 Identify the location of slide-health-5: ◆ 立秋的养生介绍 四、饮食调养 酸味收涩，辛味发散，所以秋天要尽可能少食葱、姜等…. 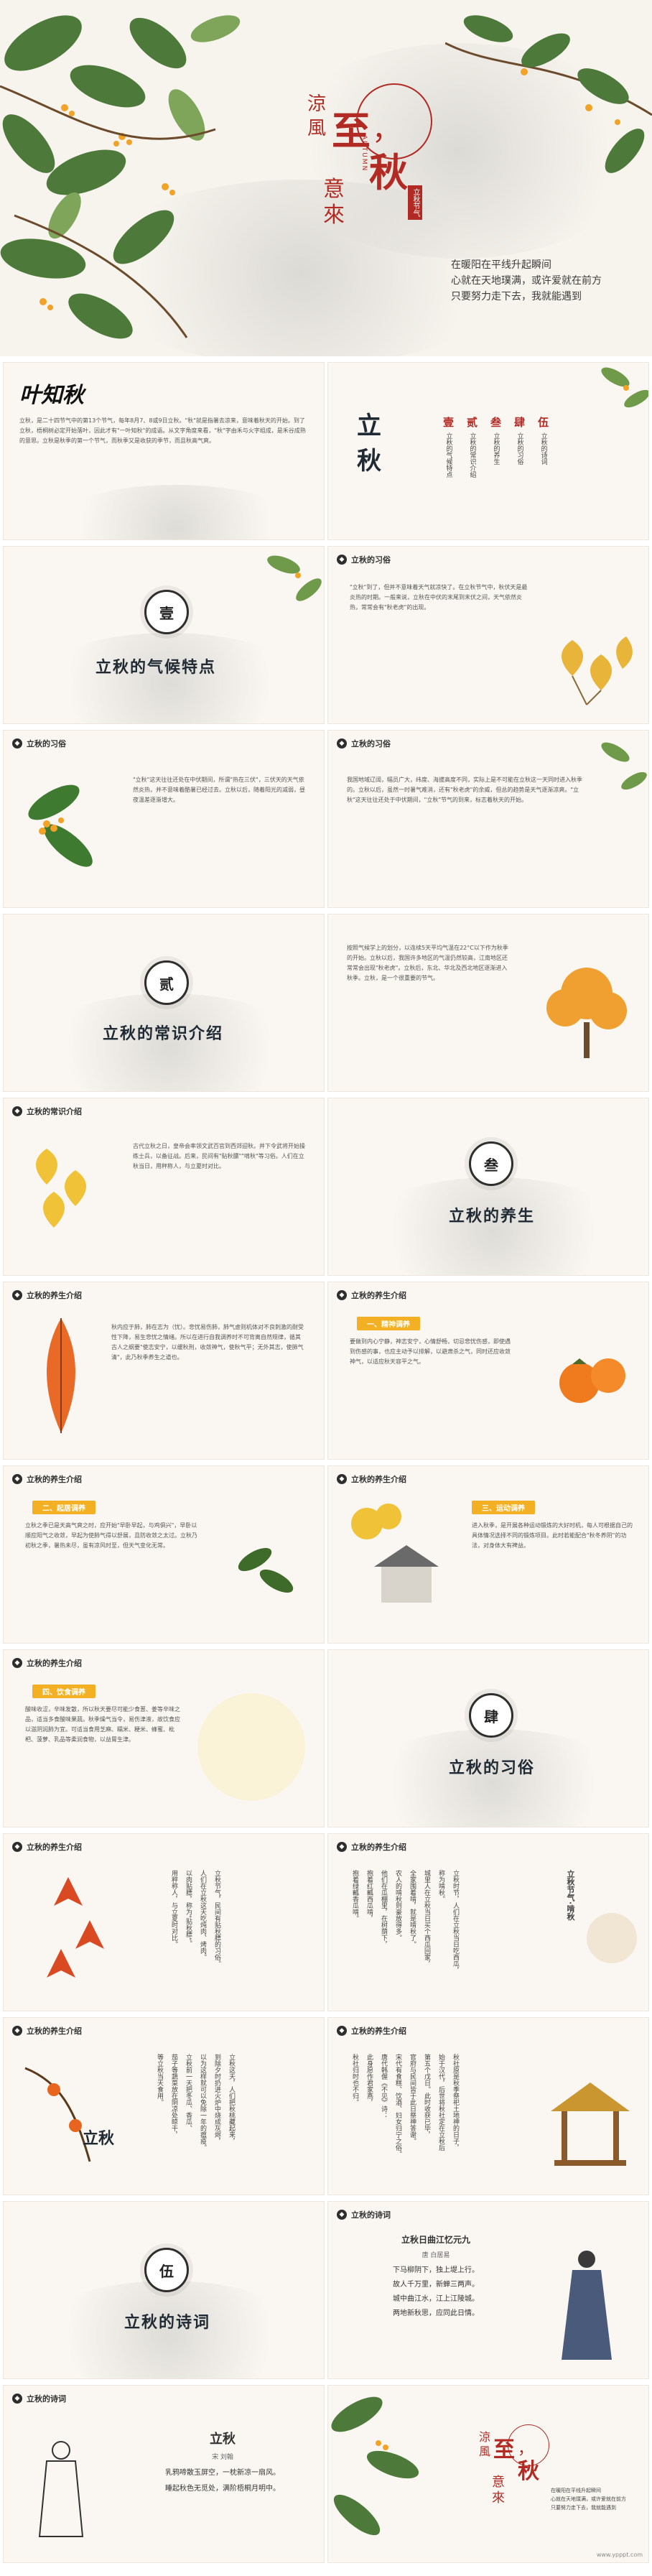
(164, 1738).